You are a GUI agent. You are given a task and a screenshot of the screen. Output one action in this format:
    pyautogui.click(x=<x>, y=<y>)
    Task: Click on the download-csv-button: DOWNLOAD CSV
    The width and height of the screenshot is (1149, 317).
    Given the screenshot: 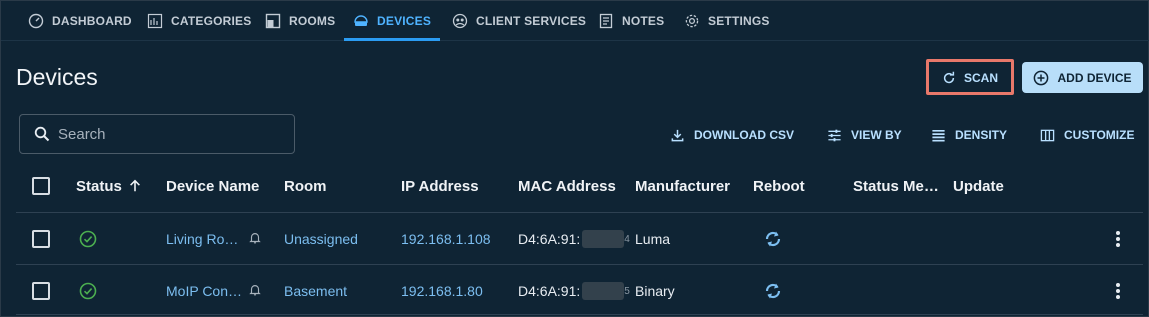 What is the action you would take?
    pyautogui.click(x=732, y=135)
    